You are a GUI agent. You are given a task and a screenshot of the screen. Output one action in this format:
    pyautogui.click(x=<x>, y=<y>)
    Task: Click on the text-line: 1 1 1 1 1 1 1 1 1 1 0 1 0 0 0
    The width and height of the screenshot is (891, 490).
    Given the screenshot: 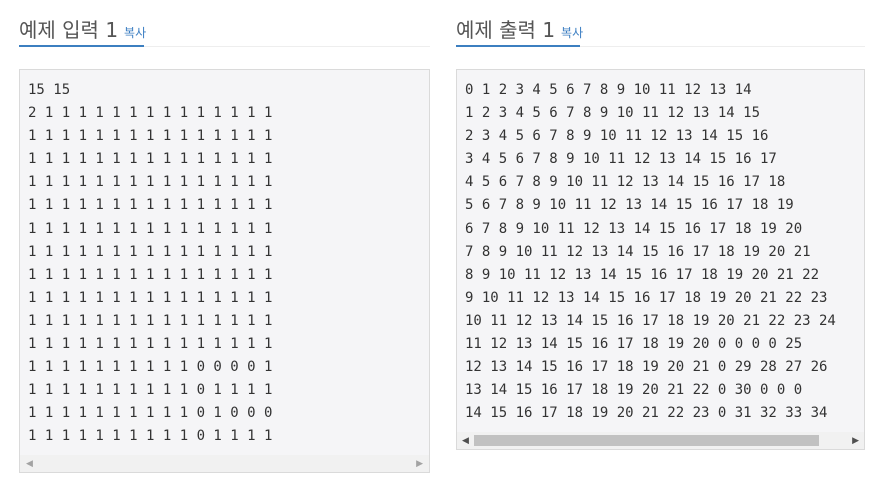 What is the action you would take?
    pyautogui.click(x=150, y=413)
    